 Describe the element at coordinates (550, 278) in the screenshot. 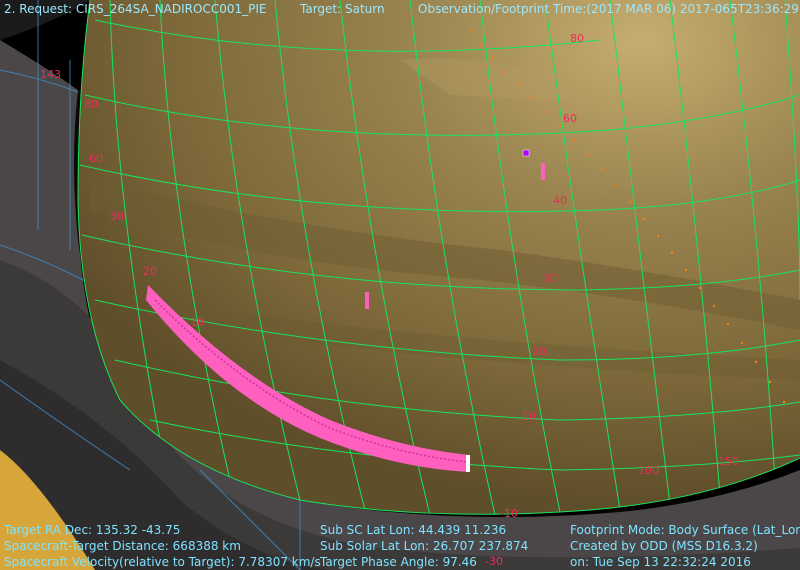

I see `lat-label: 30` at that location.